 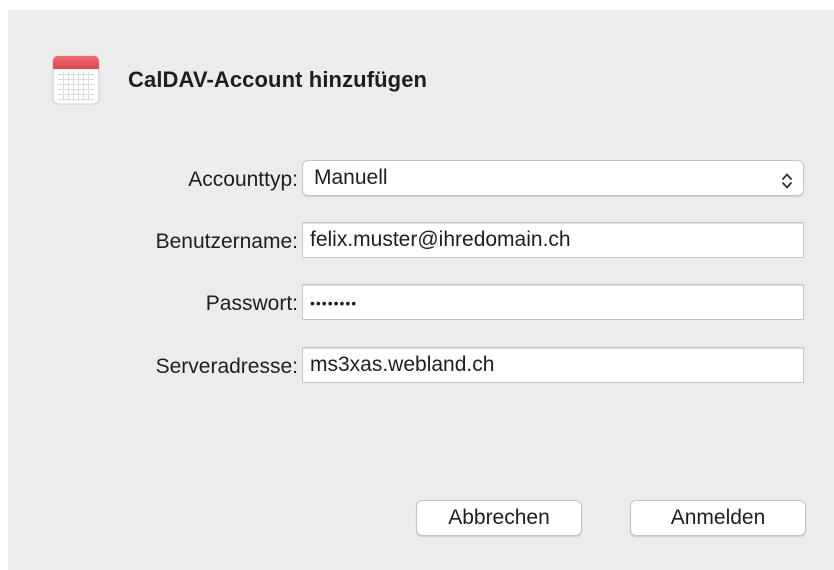 I want to click on password-label: Passwort:, so click(x=251, y=303).